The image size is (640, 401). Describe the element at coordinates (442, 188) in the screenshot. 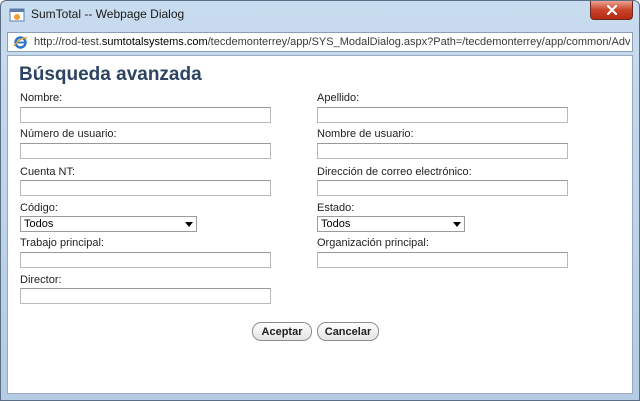

I see `correo-input` at that location.